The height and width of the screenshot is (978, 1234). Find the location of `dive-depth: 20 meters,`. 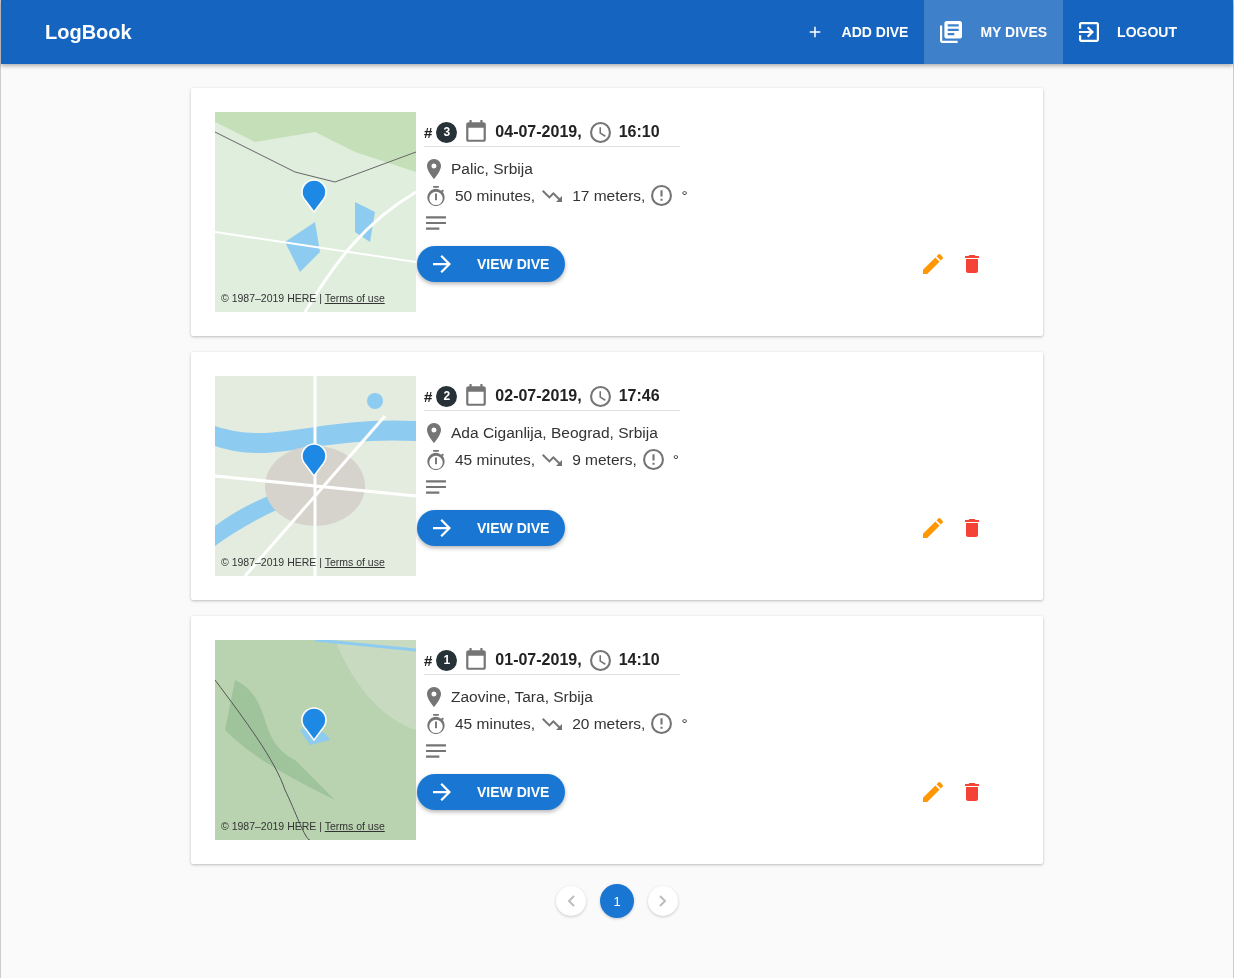

dive-depth: 20 meters, is located at coordinates (609, 723).